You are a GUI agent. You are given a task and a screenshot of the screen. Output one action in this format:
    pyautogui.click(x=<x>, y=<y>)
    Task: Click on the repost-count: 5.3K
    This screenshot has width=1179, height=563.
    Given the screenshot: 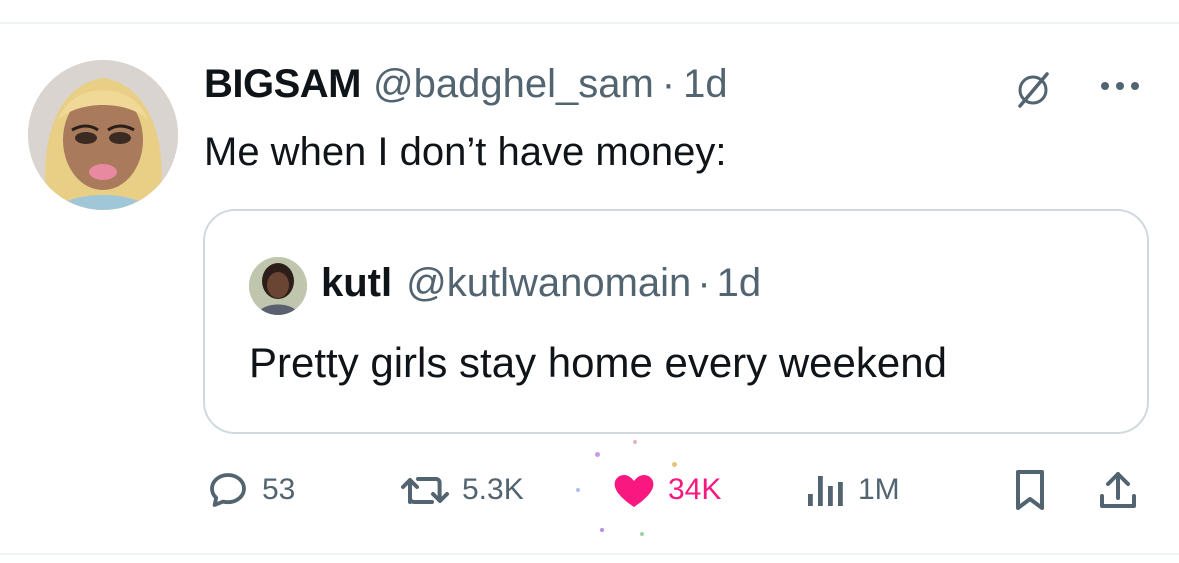 What is the action you would take?
    pyautogui.click(x=493, y=489)
    